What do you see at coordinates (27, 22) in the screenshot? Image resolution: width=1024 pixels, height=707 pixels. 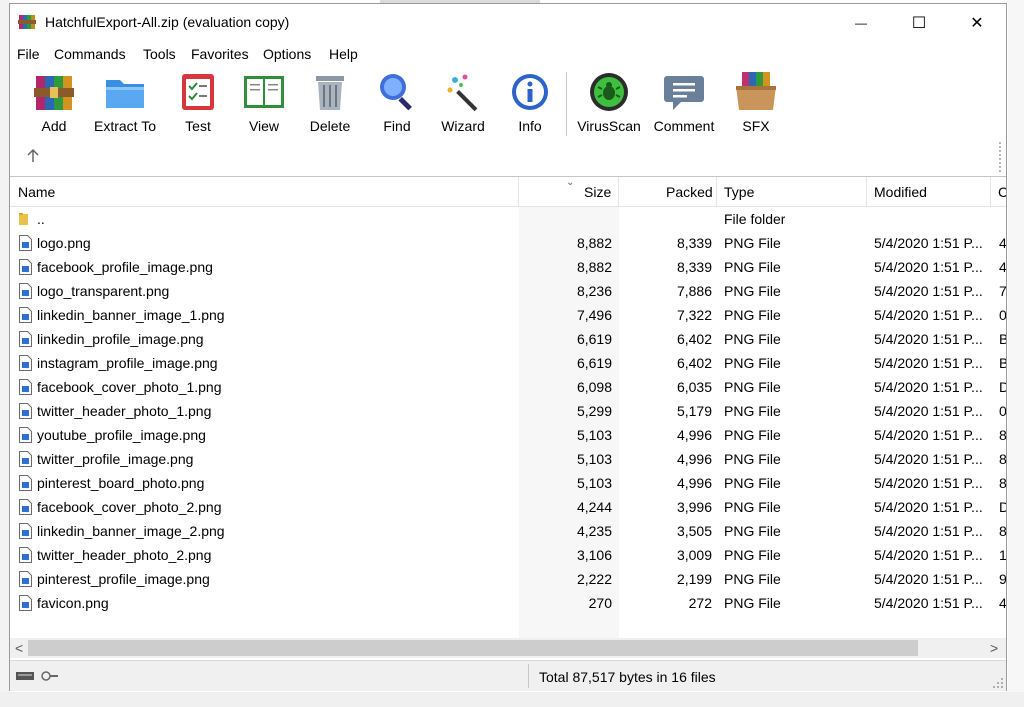 I see `winrar-app-icon` at bounding box center [27, 22].